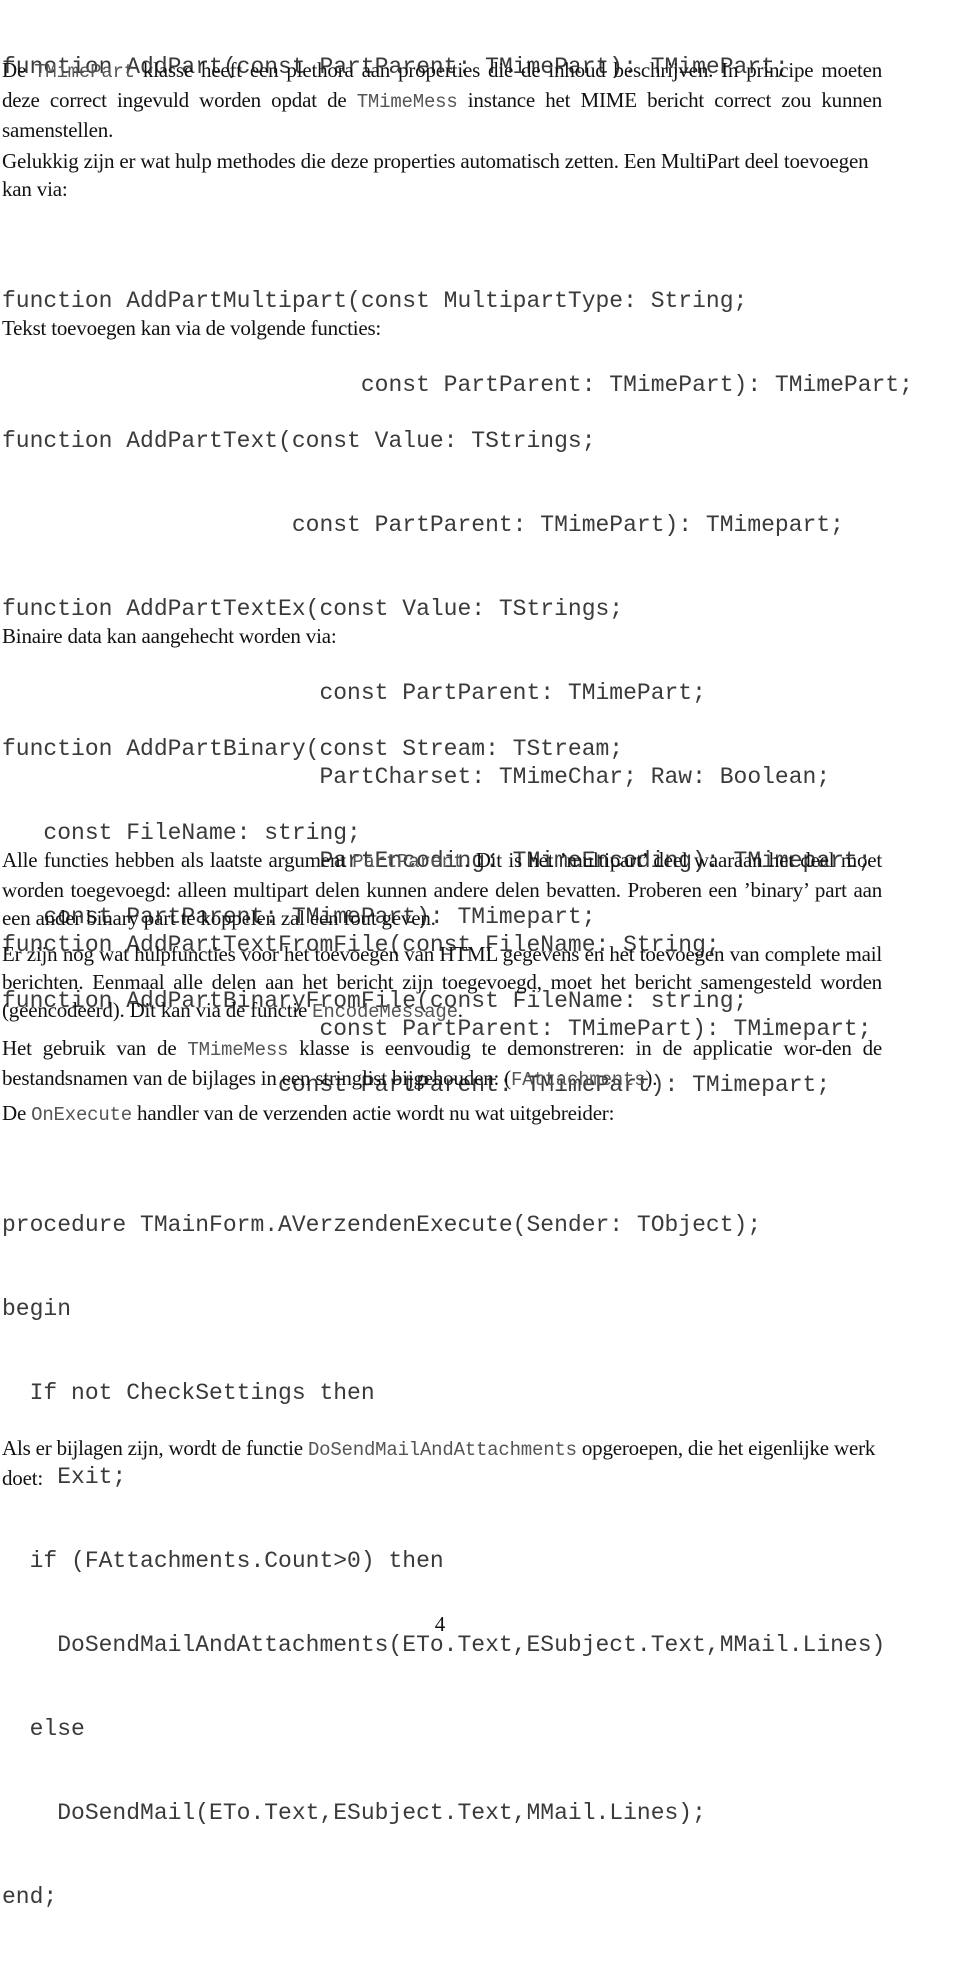  Describe the element at coordinates (442, 1450) in the screenshot. I see `inline-code: DoSendMailAndAttachments` at that location.